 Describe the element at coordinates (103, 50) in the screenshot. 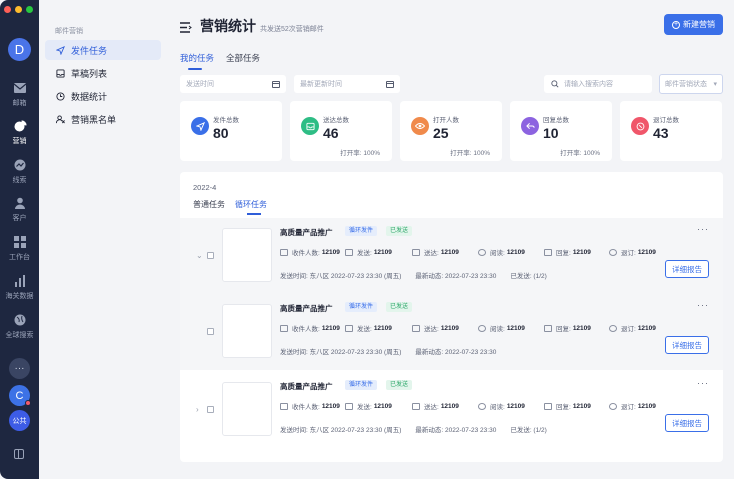

I see `nav-item-send-tasks: 发件任务` at that location.